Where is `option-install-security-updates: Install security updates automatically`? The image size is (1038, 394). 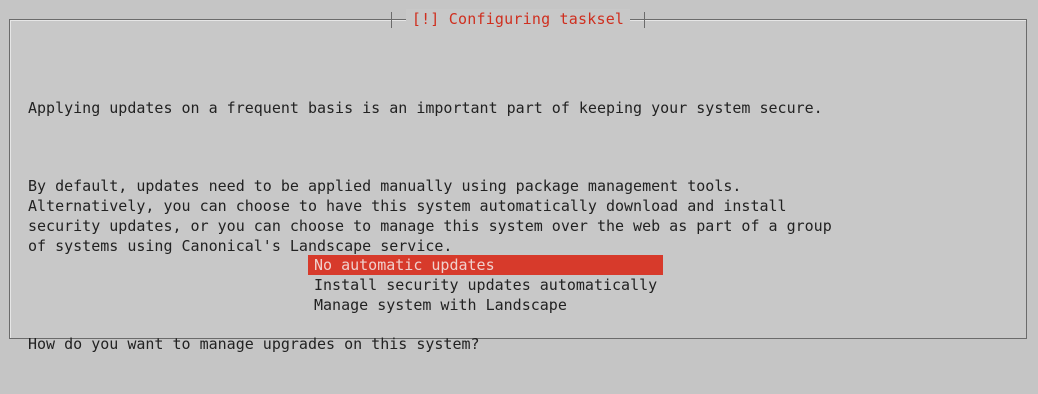
option-install-security-updates: Install security updates automatically is located at coordinates (485, 285).